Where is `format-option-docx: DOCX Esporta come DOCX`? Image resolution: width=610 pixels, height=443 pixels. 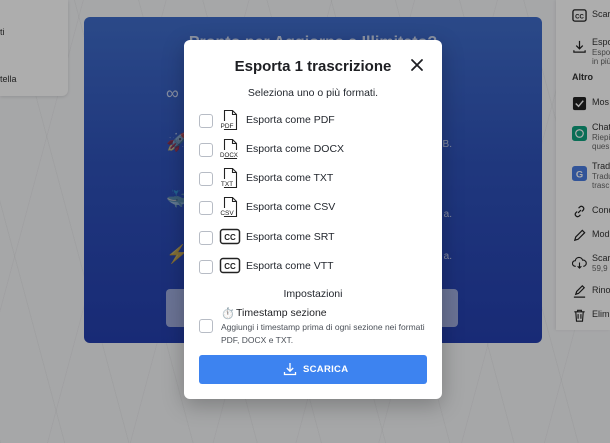 format-option-docx: DOCX Esporta come DOCX is located at coordinates (314, 150).